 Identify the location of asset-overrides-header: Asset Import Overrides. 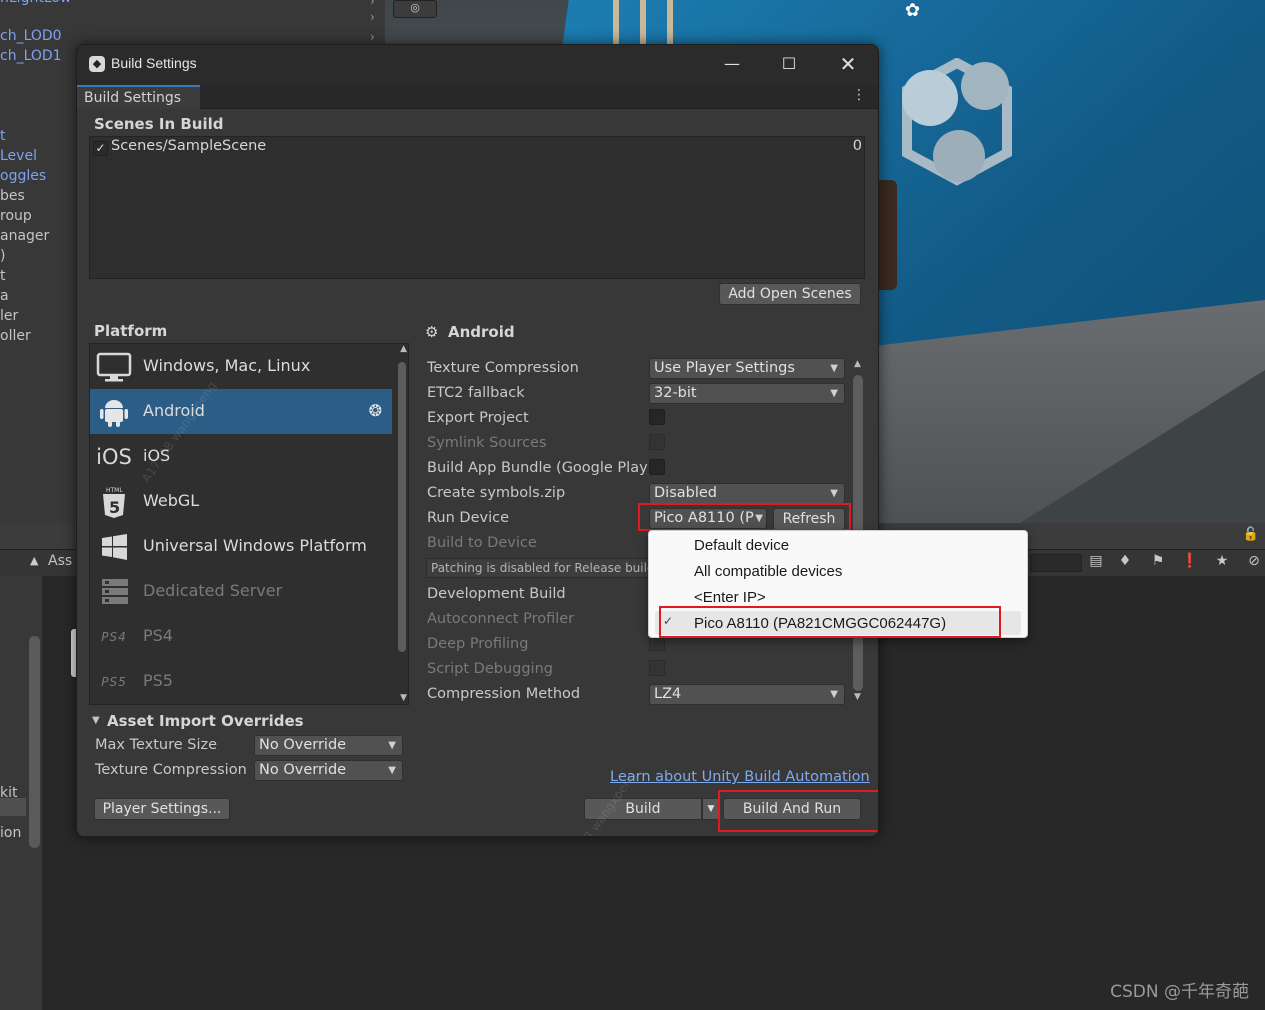
(205, 721).